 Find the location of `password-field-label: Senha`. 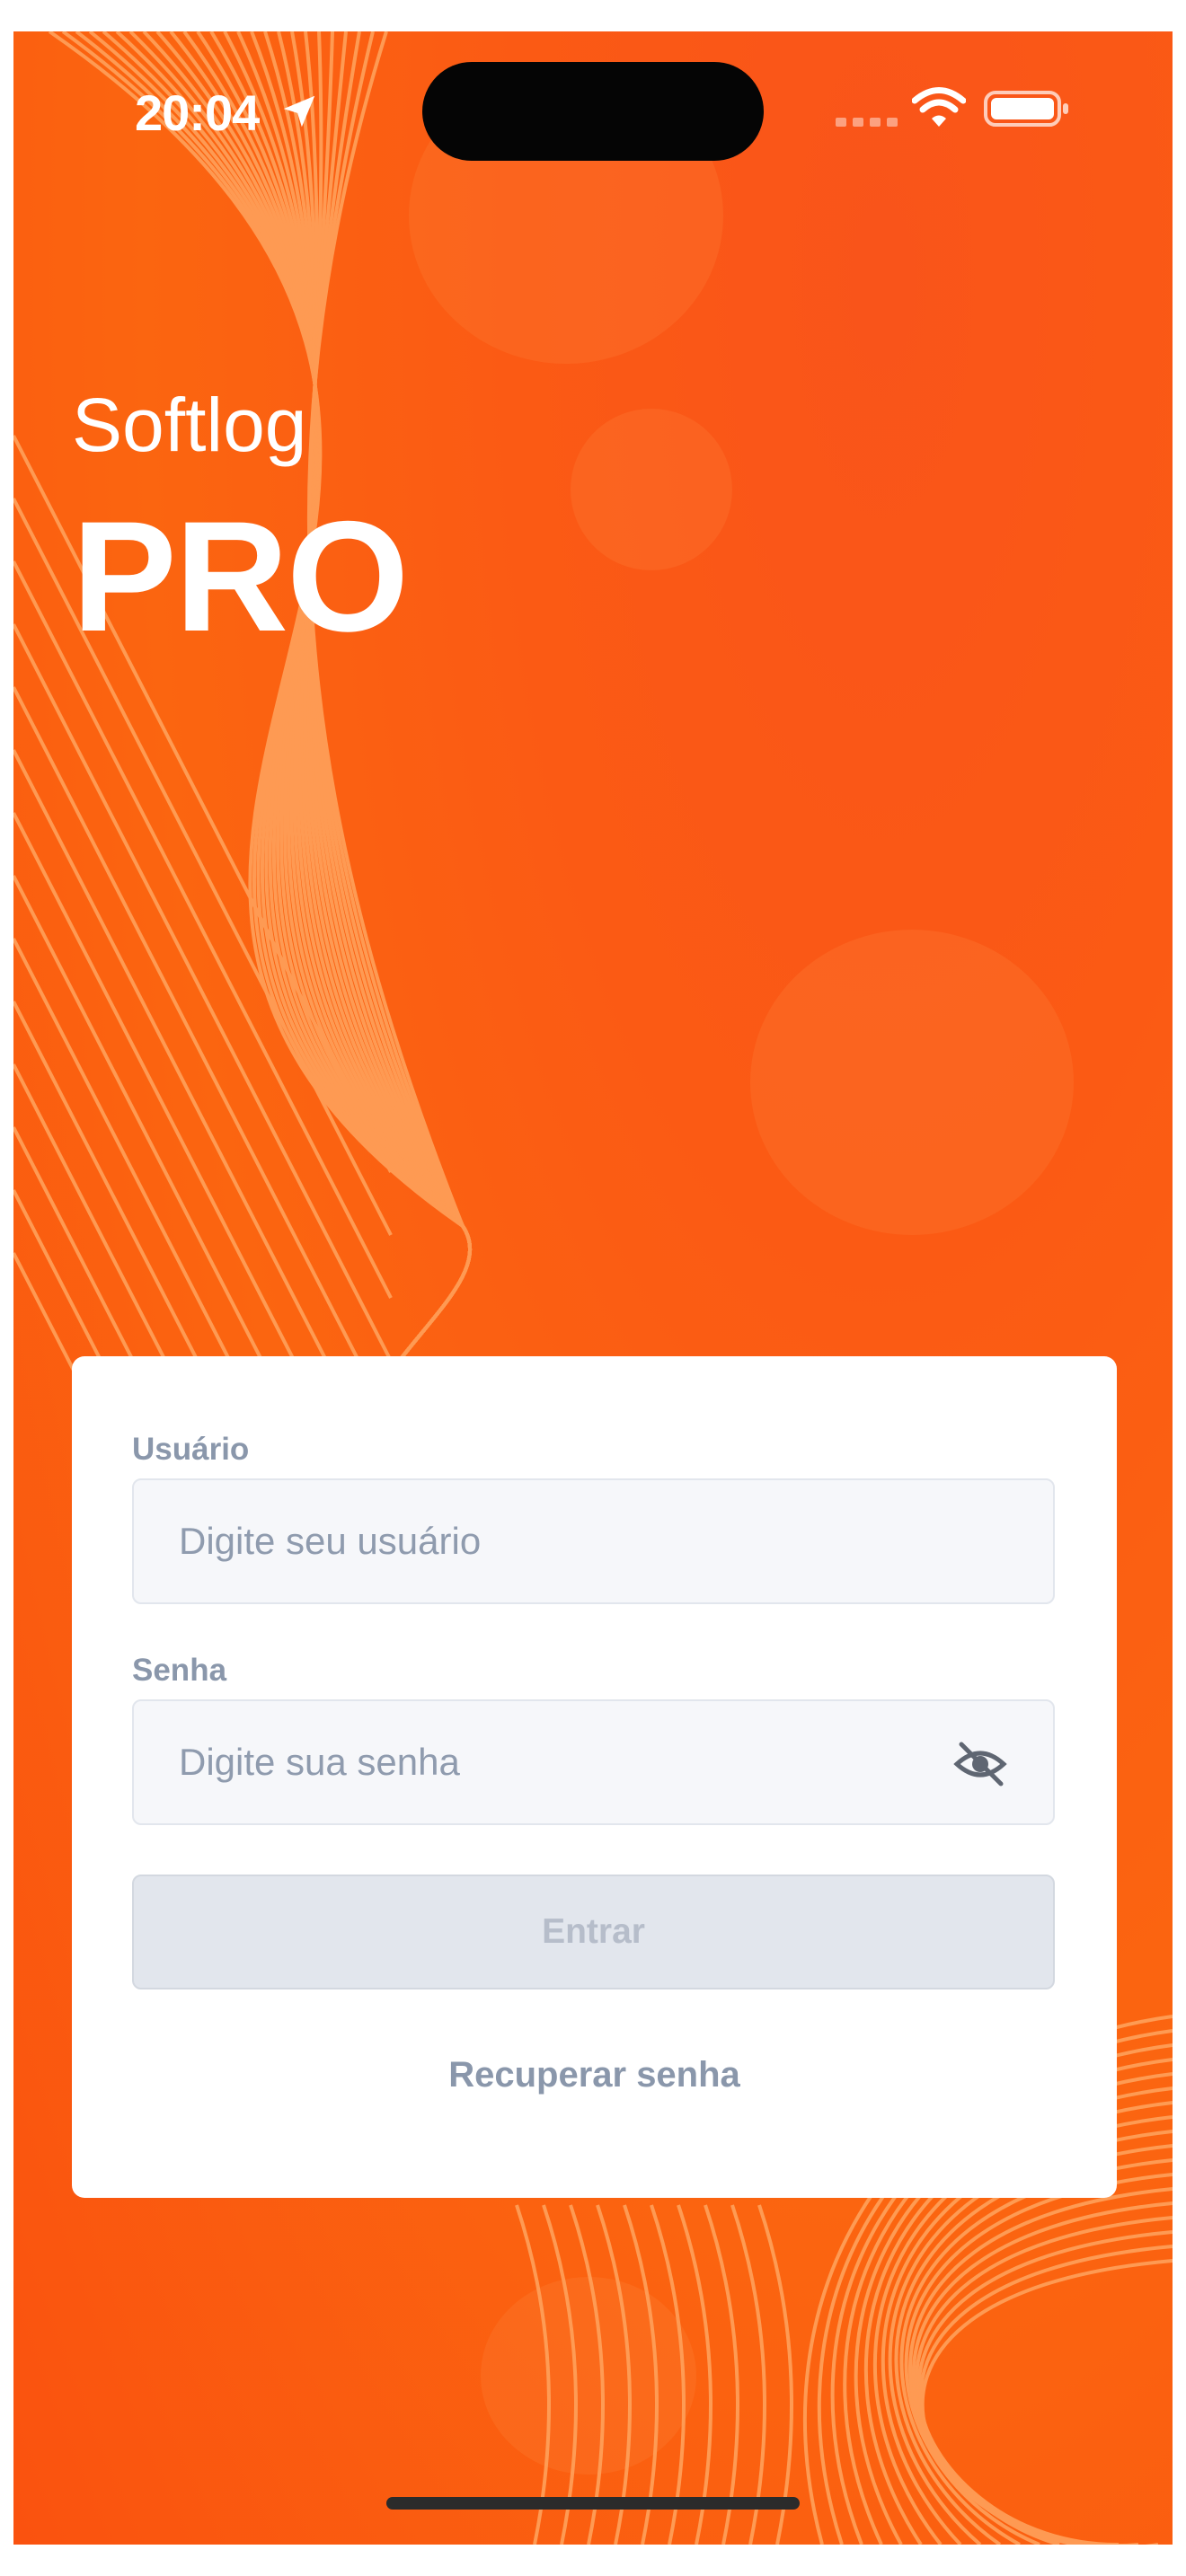

password-field-label: Senha is located at coordinates (179, 1670).